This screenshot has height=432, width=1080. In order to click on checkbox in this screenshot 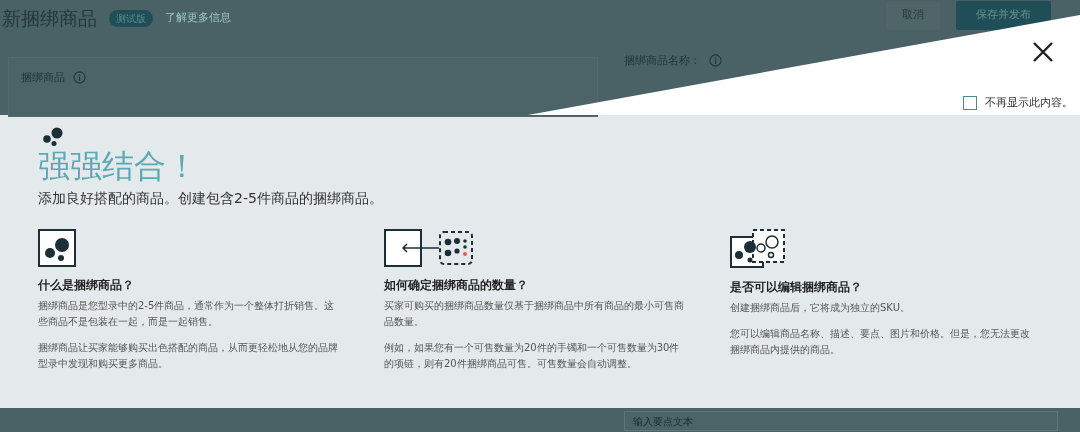, I will do `click(970, 103)`.